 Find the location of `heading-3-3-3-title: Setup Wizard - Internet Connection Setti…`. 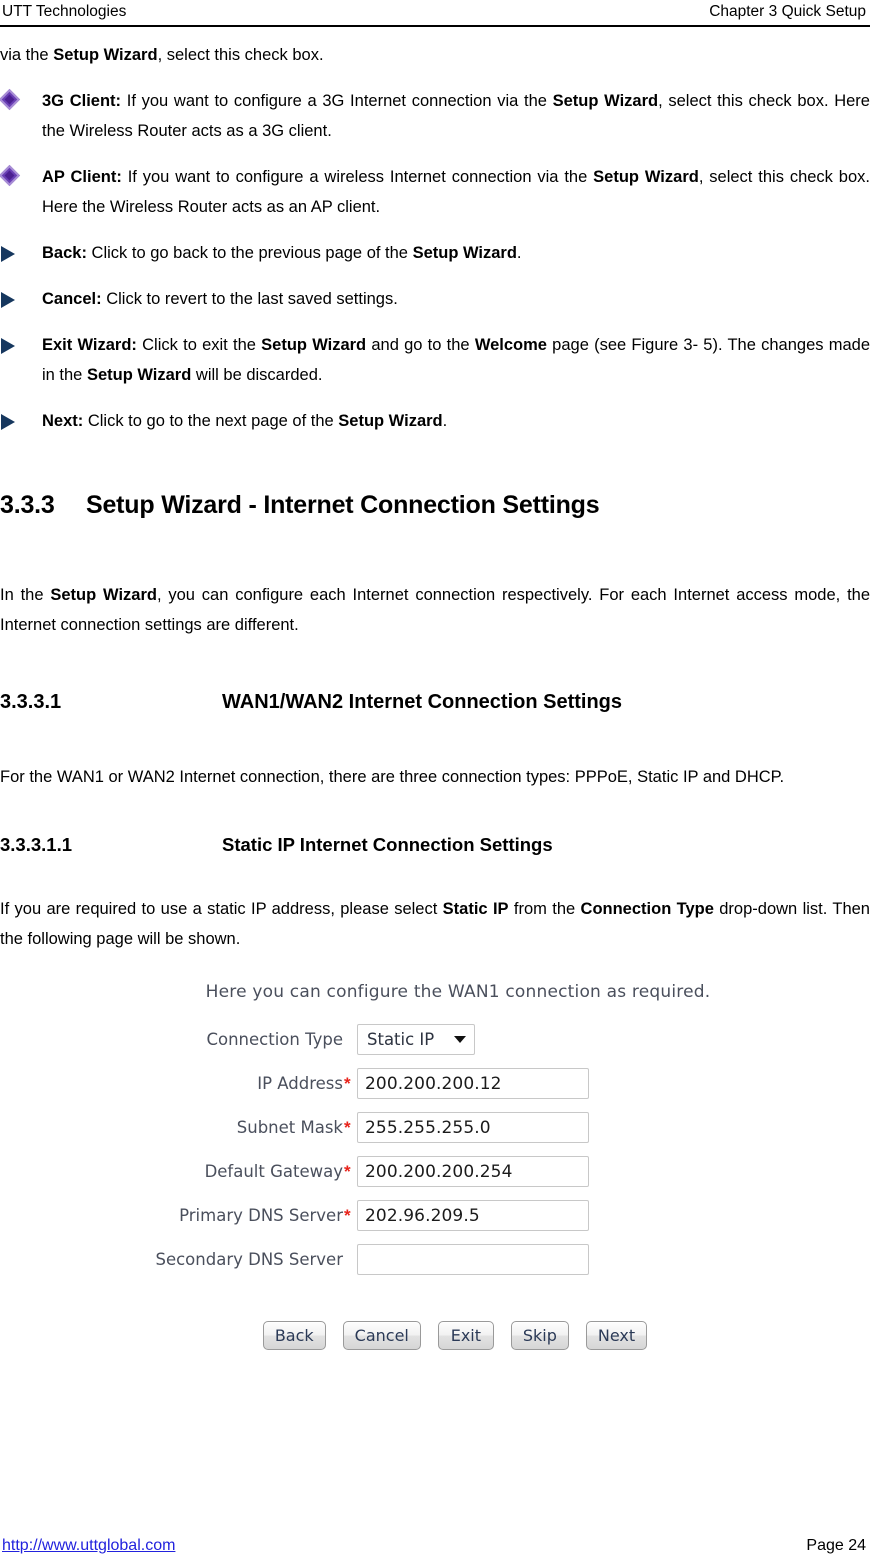

heading-3-3-3-title: Setup Wizard - Internet Connection Setti… is located at coordinates (343, 505).